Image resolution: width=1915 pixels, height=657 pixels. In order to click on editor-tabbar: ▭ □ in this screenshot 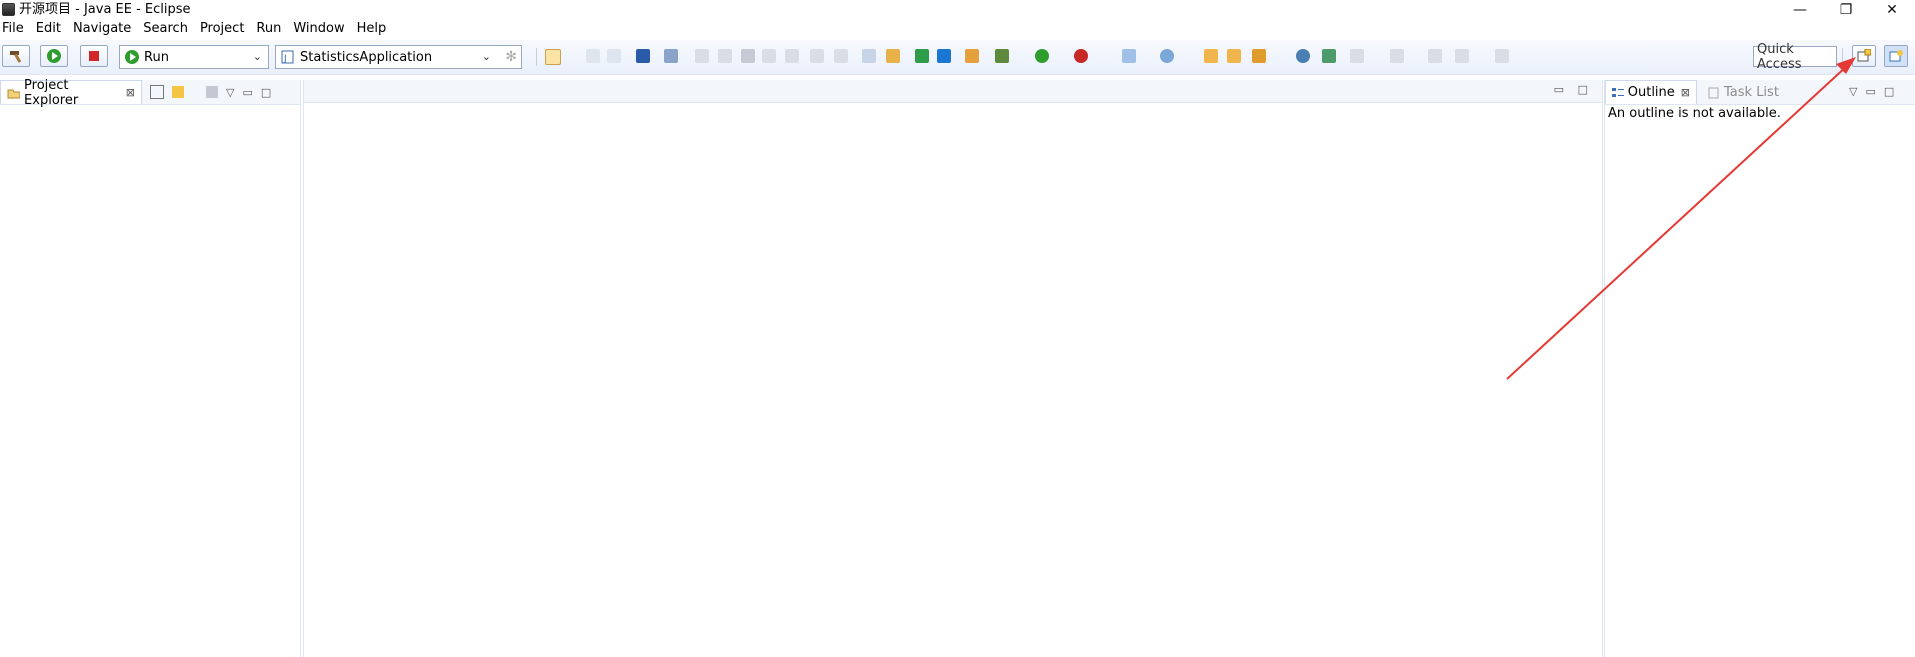, I will do `click(953, 91)`.